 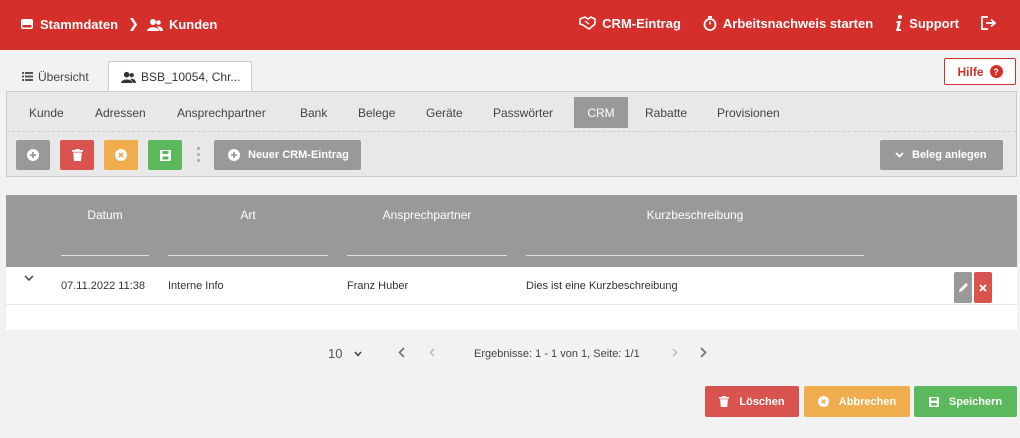 I want to click on subnav-belege: Belege, so click(x=376, y=112).